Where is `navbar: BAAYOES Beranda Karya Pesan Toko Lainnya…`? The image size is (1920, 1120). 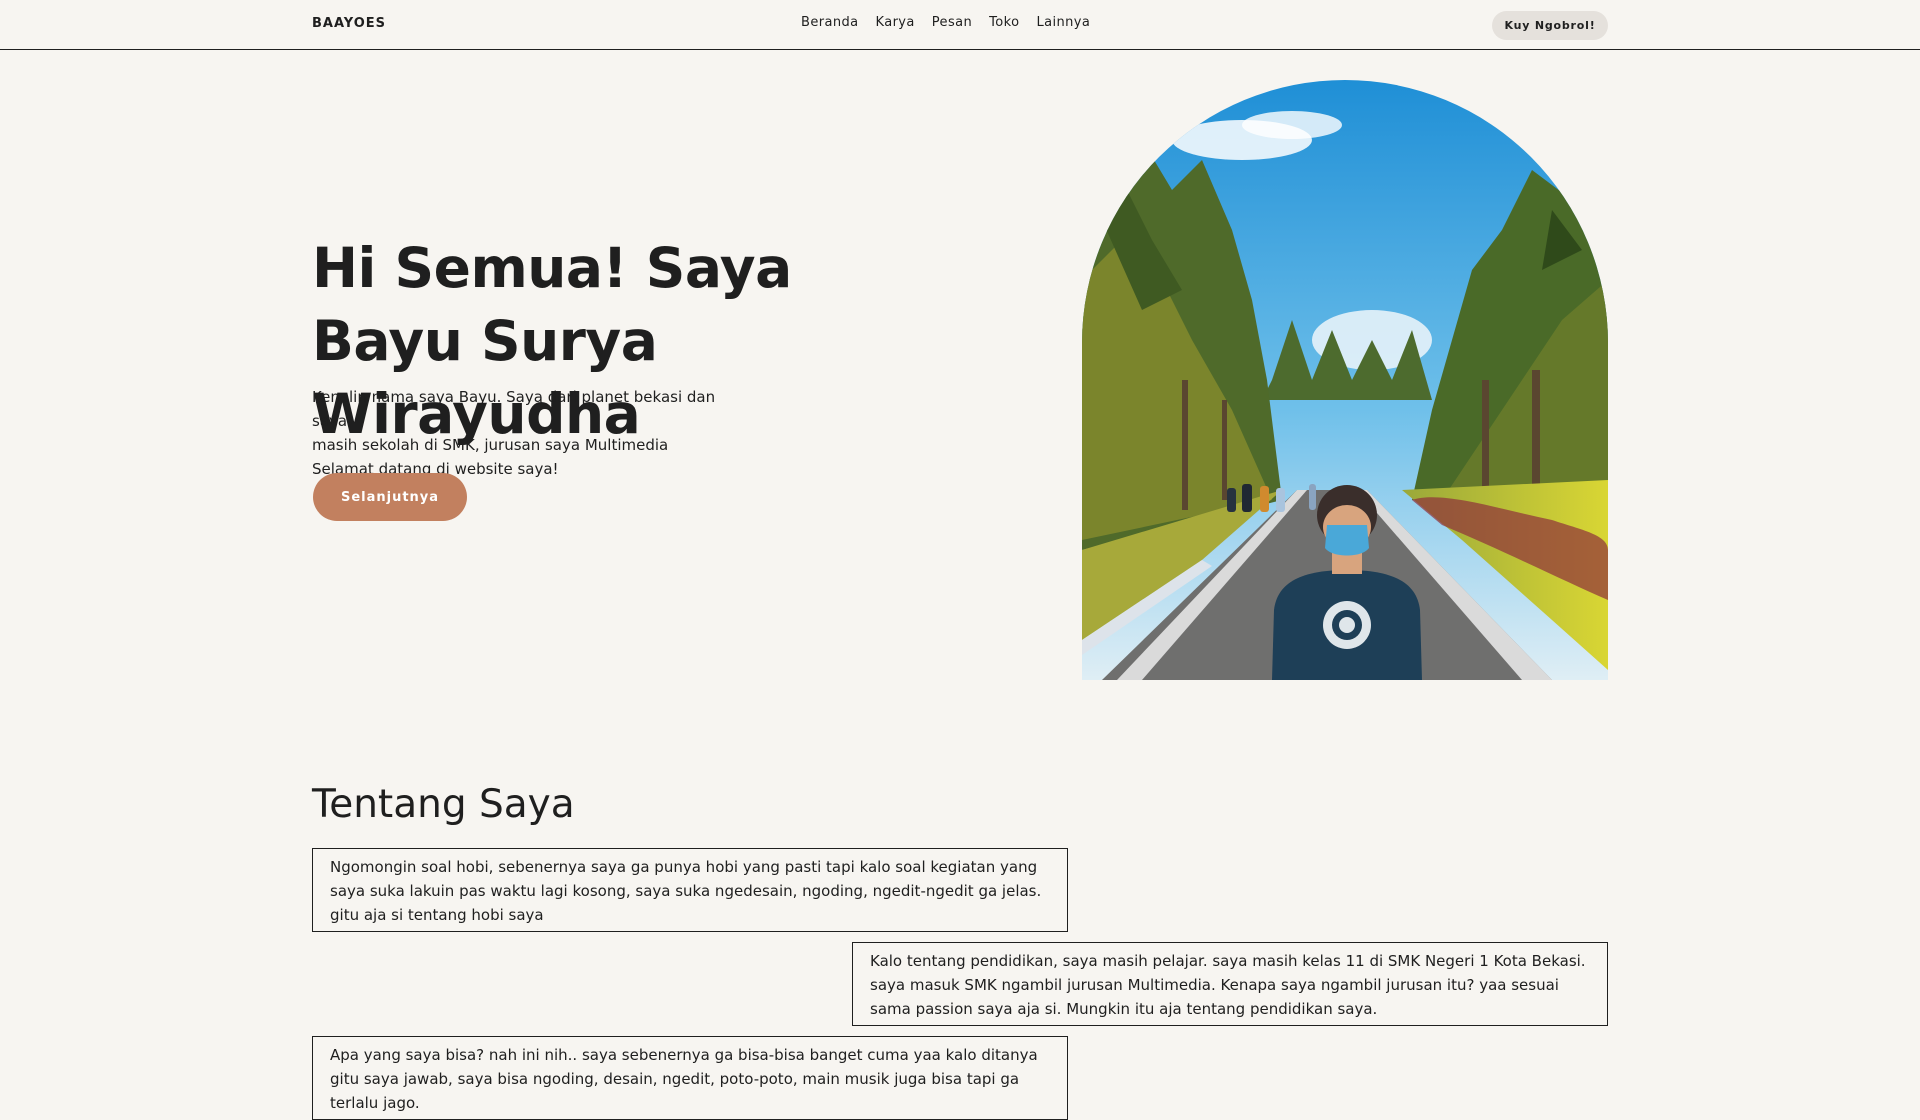
navbar: BAAYOES Beranda Karya Pesan Toko Lainnya… is located at coordinates (960, 25).